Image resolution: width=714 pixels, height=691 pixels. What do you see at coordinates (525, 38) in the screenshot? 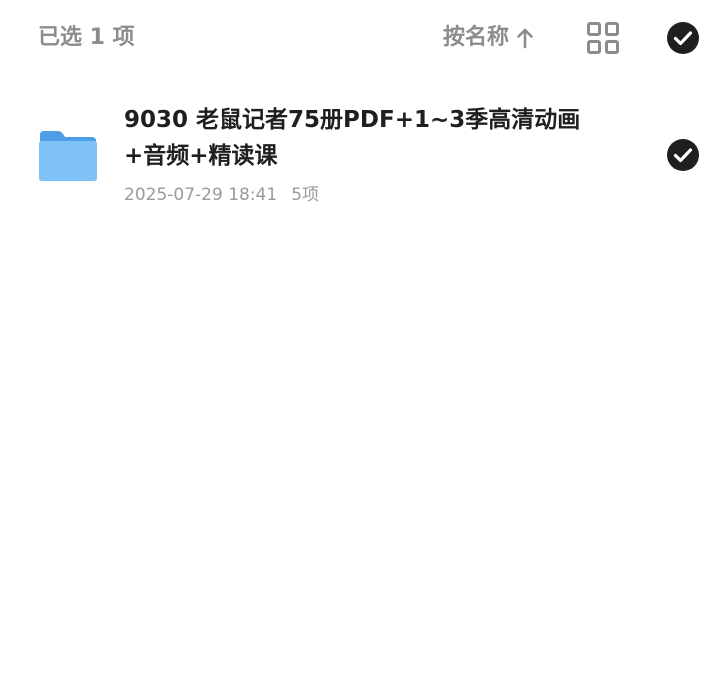
I see `arrow-up-icon` at bounding box center [525, 38].